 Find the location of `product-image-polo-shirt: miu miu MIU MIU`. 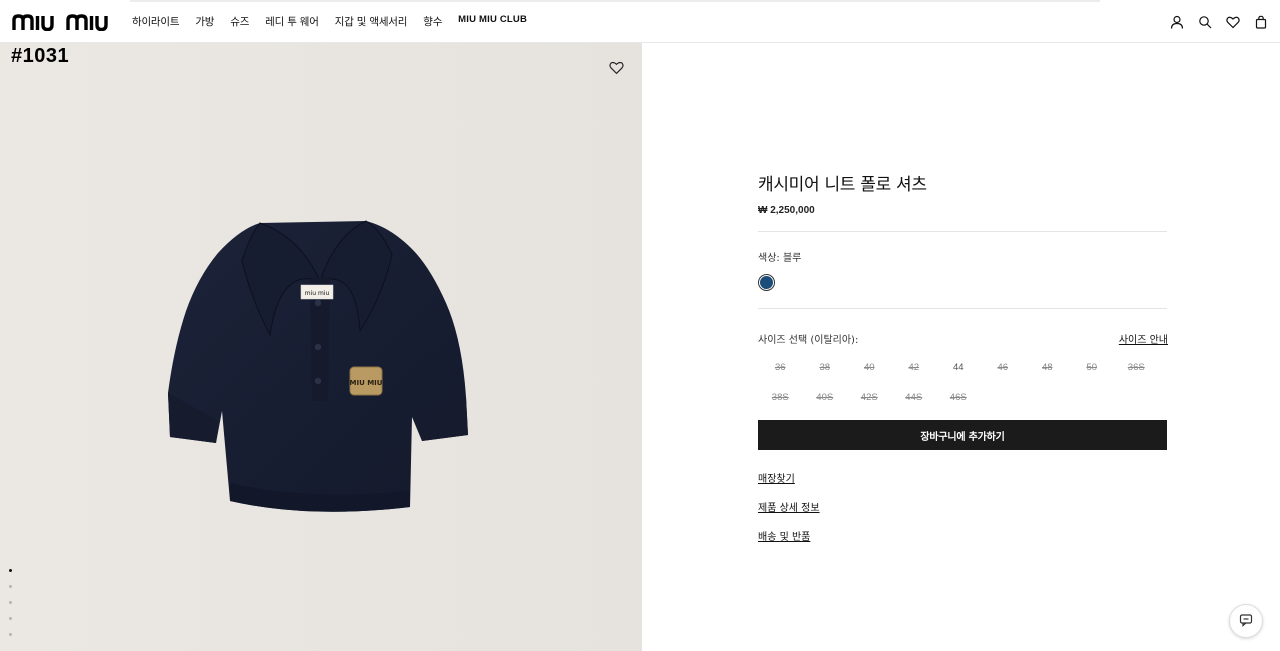

product-image-polo-shirt: miu miu MIU MIU is located at coordinates (318, 366).